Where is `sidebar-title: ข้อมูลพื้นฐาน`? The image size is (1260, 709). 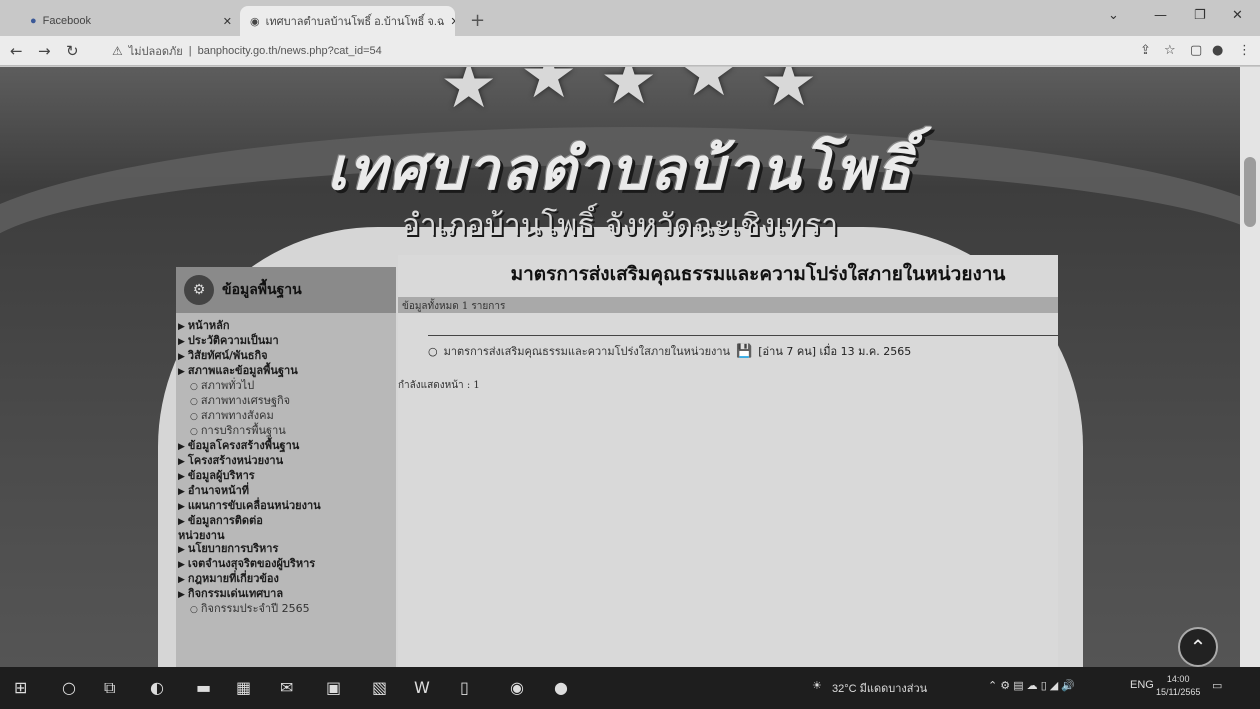 sidebar-title: ข้อมูลพื้นฐาน is located at coordinates (262, 290).